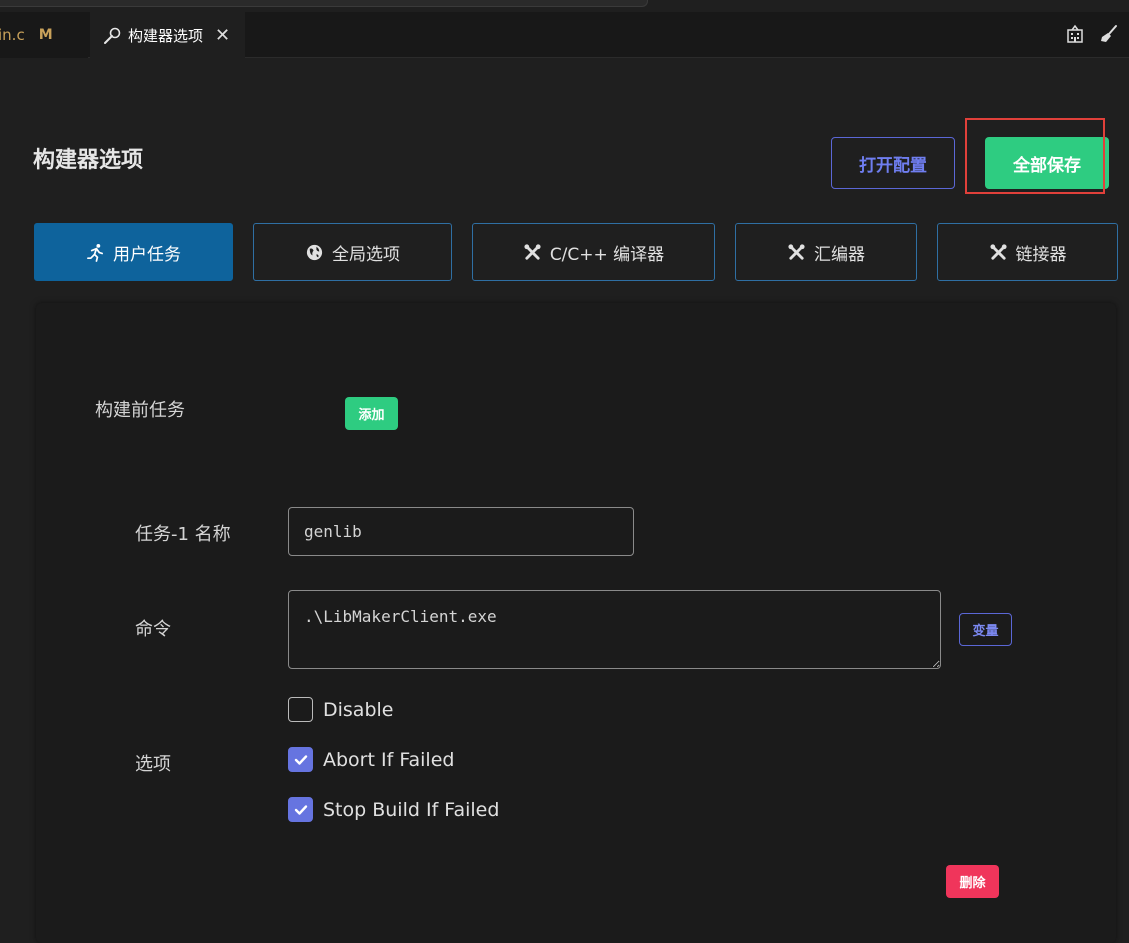 This screenshot has height=943, width=1129. I want to click on title-strip, so click(564, 6).